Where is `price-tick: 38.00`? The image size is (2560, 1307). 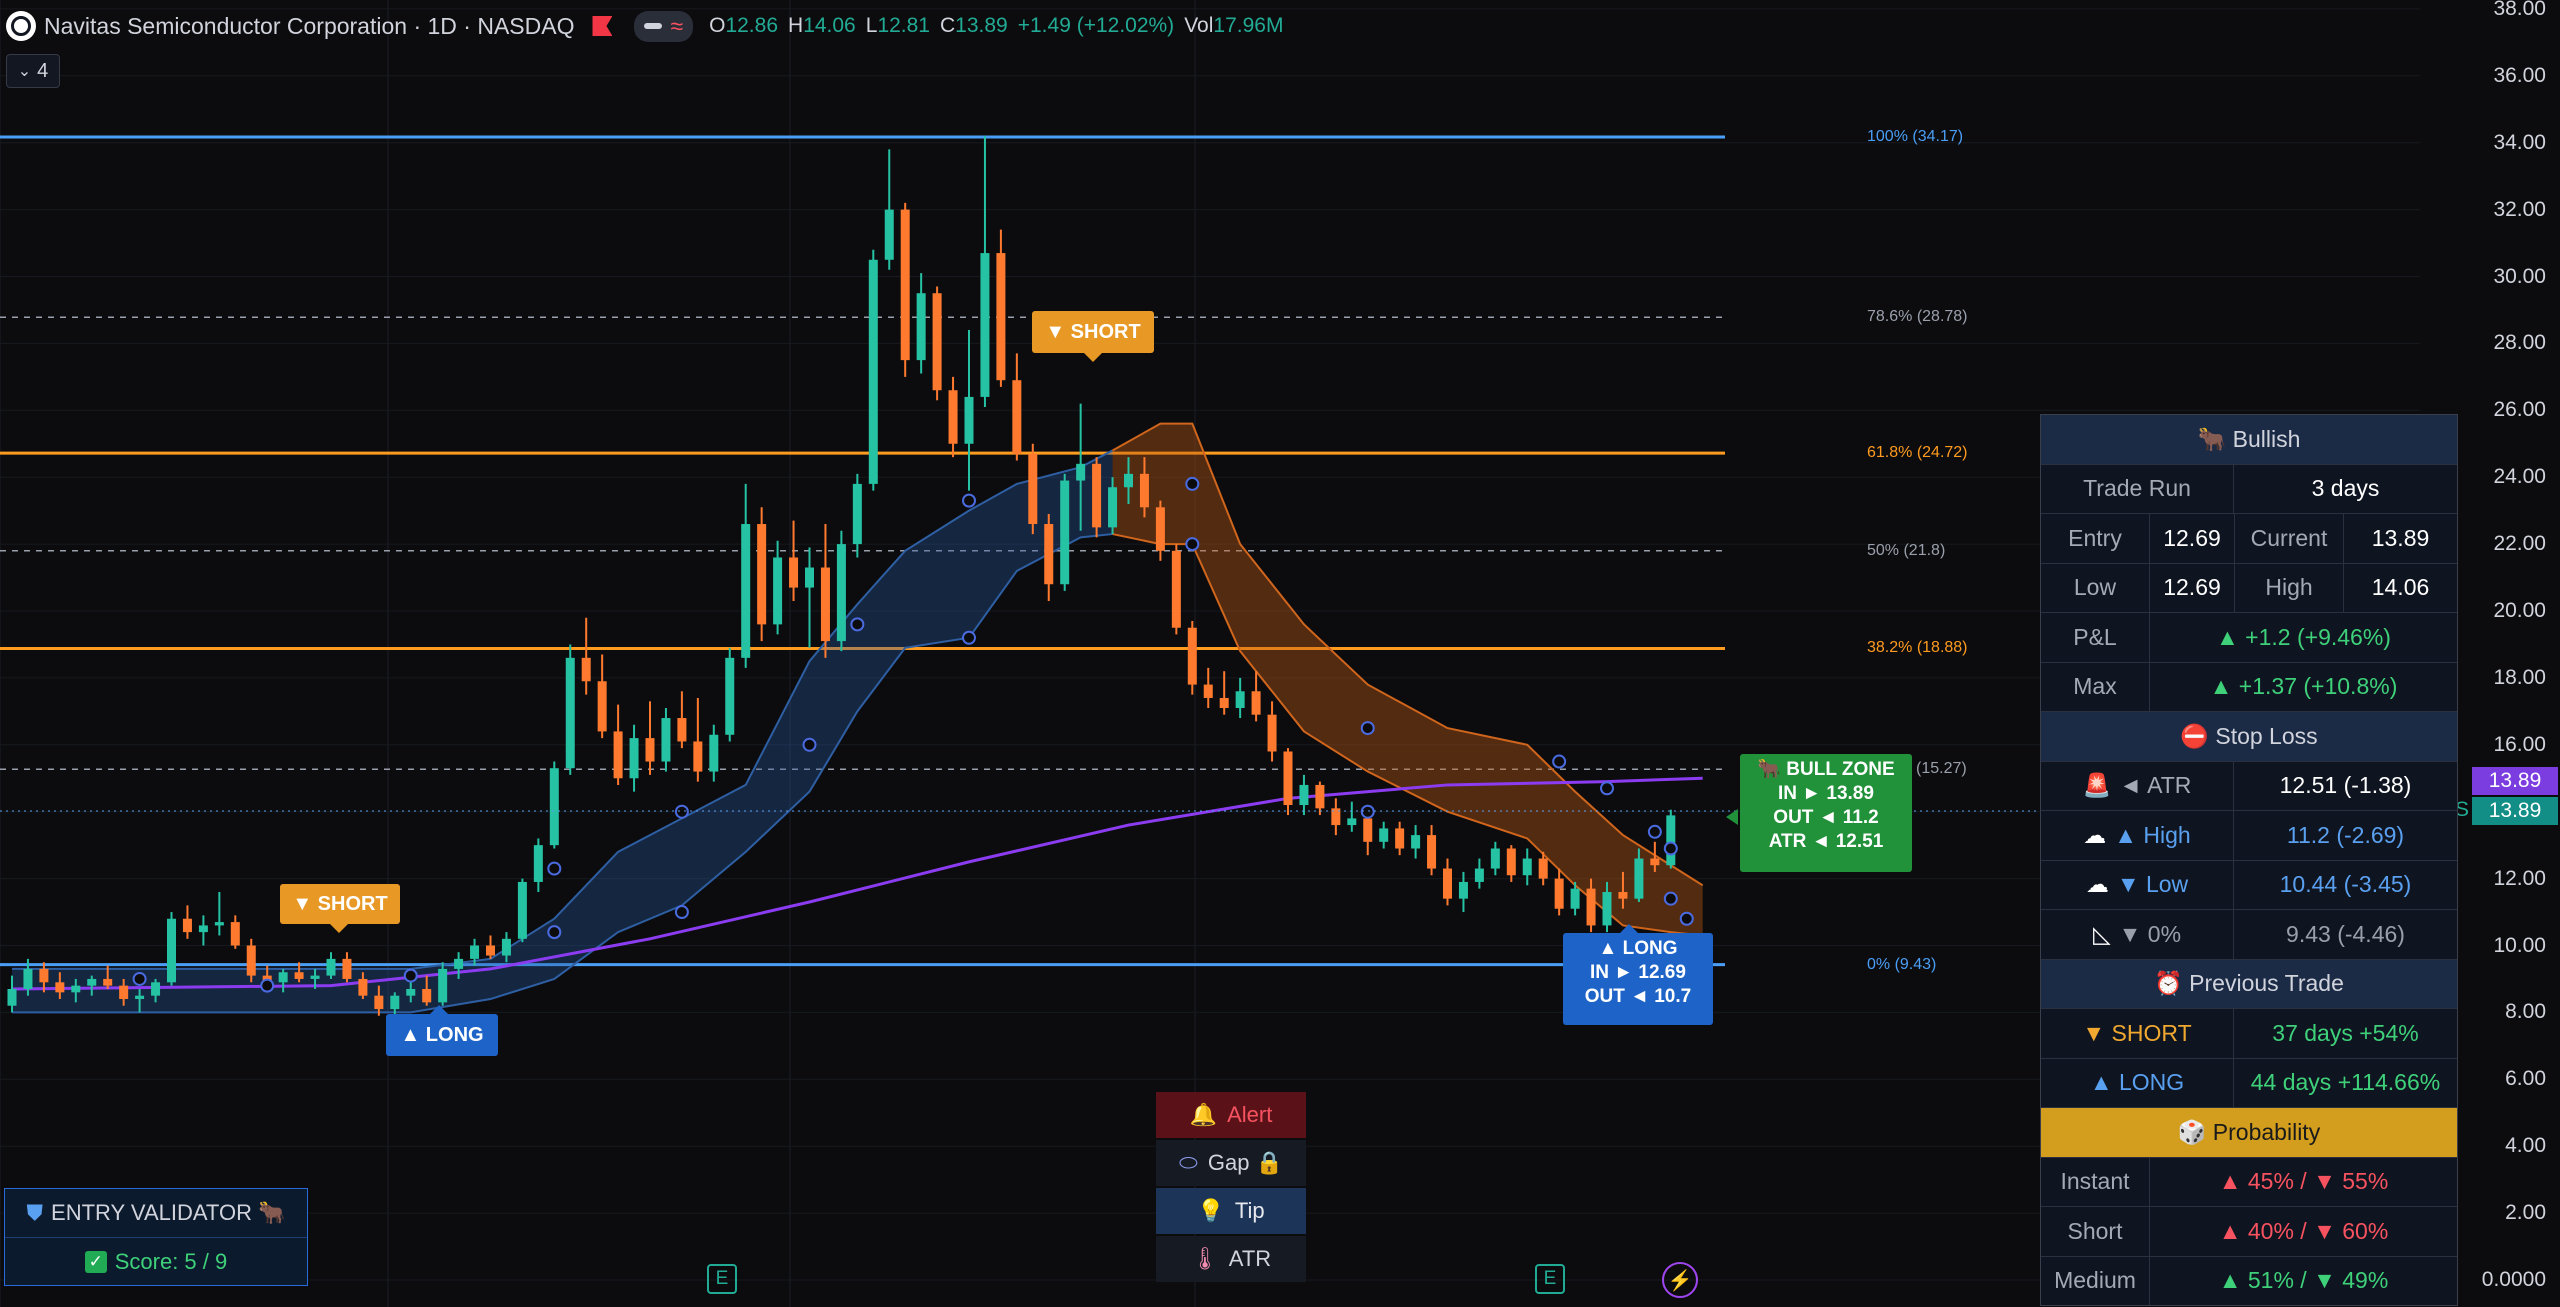
price-tick: 38.00 is located at coordinates (2519, 10).